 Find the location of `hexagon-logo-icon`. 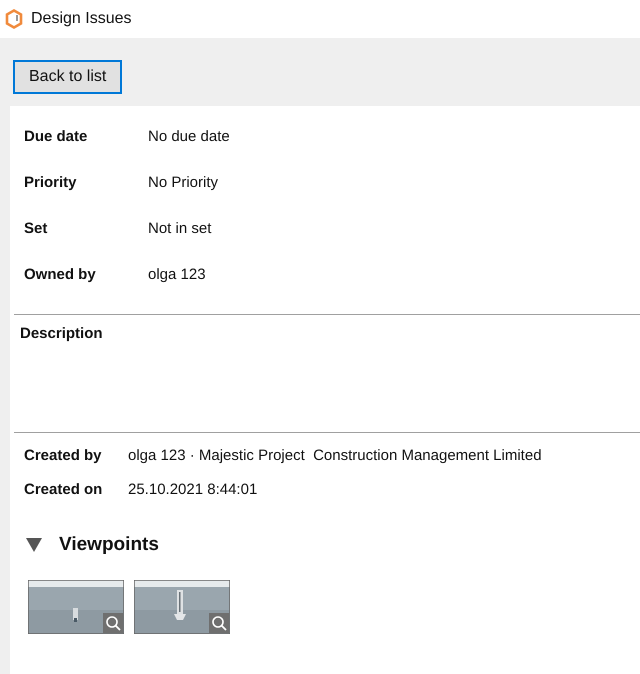

hexagon-logo-icon is located at coordinates (14, 19).